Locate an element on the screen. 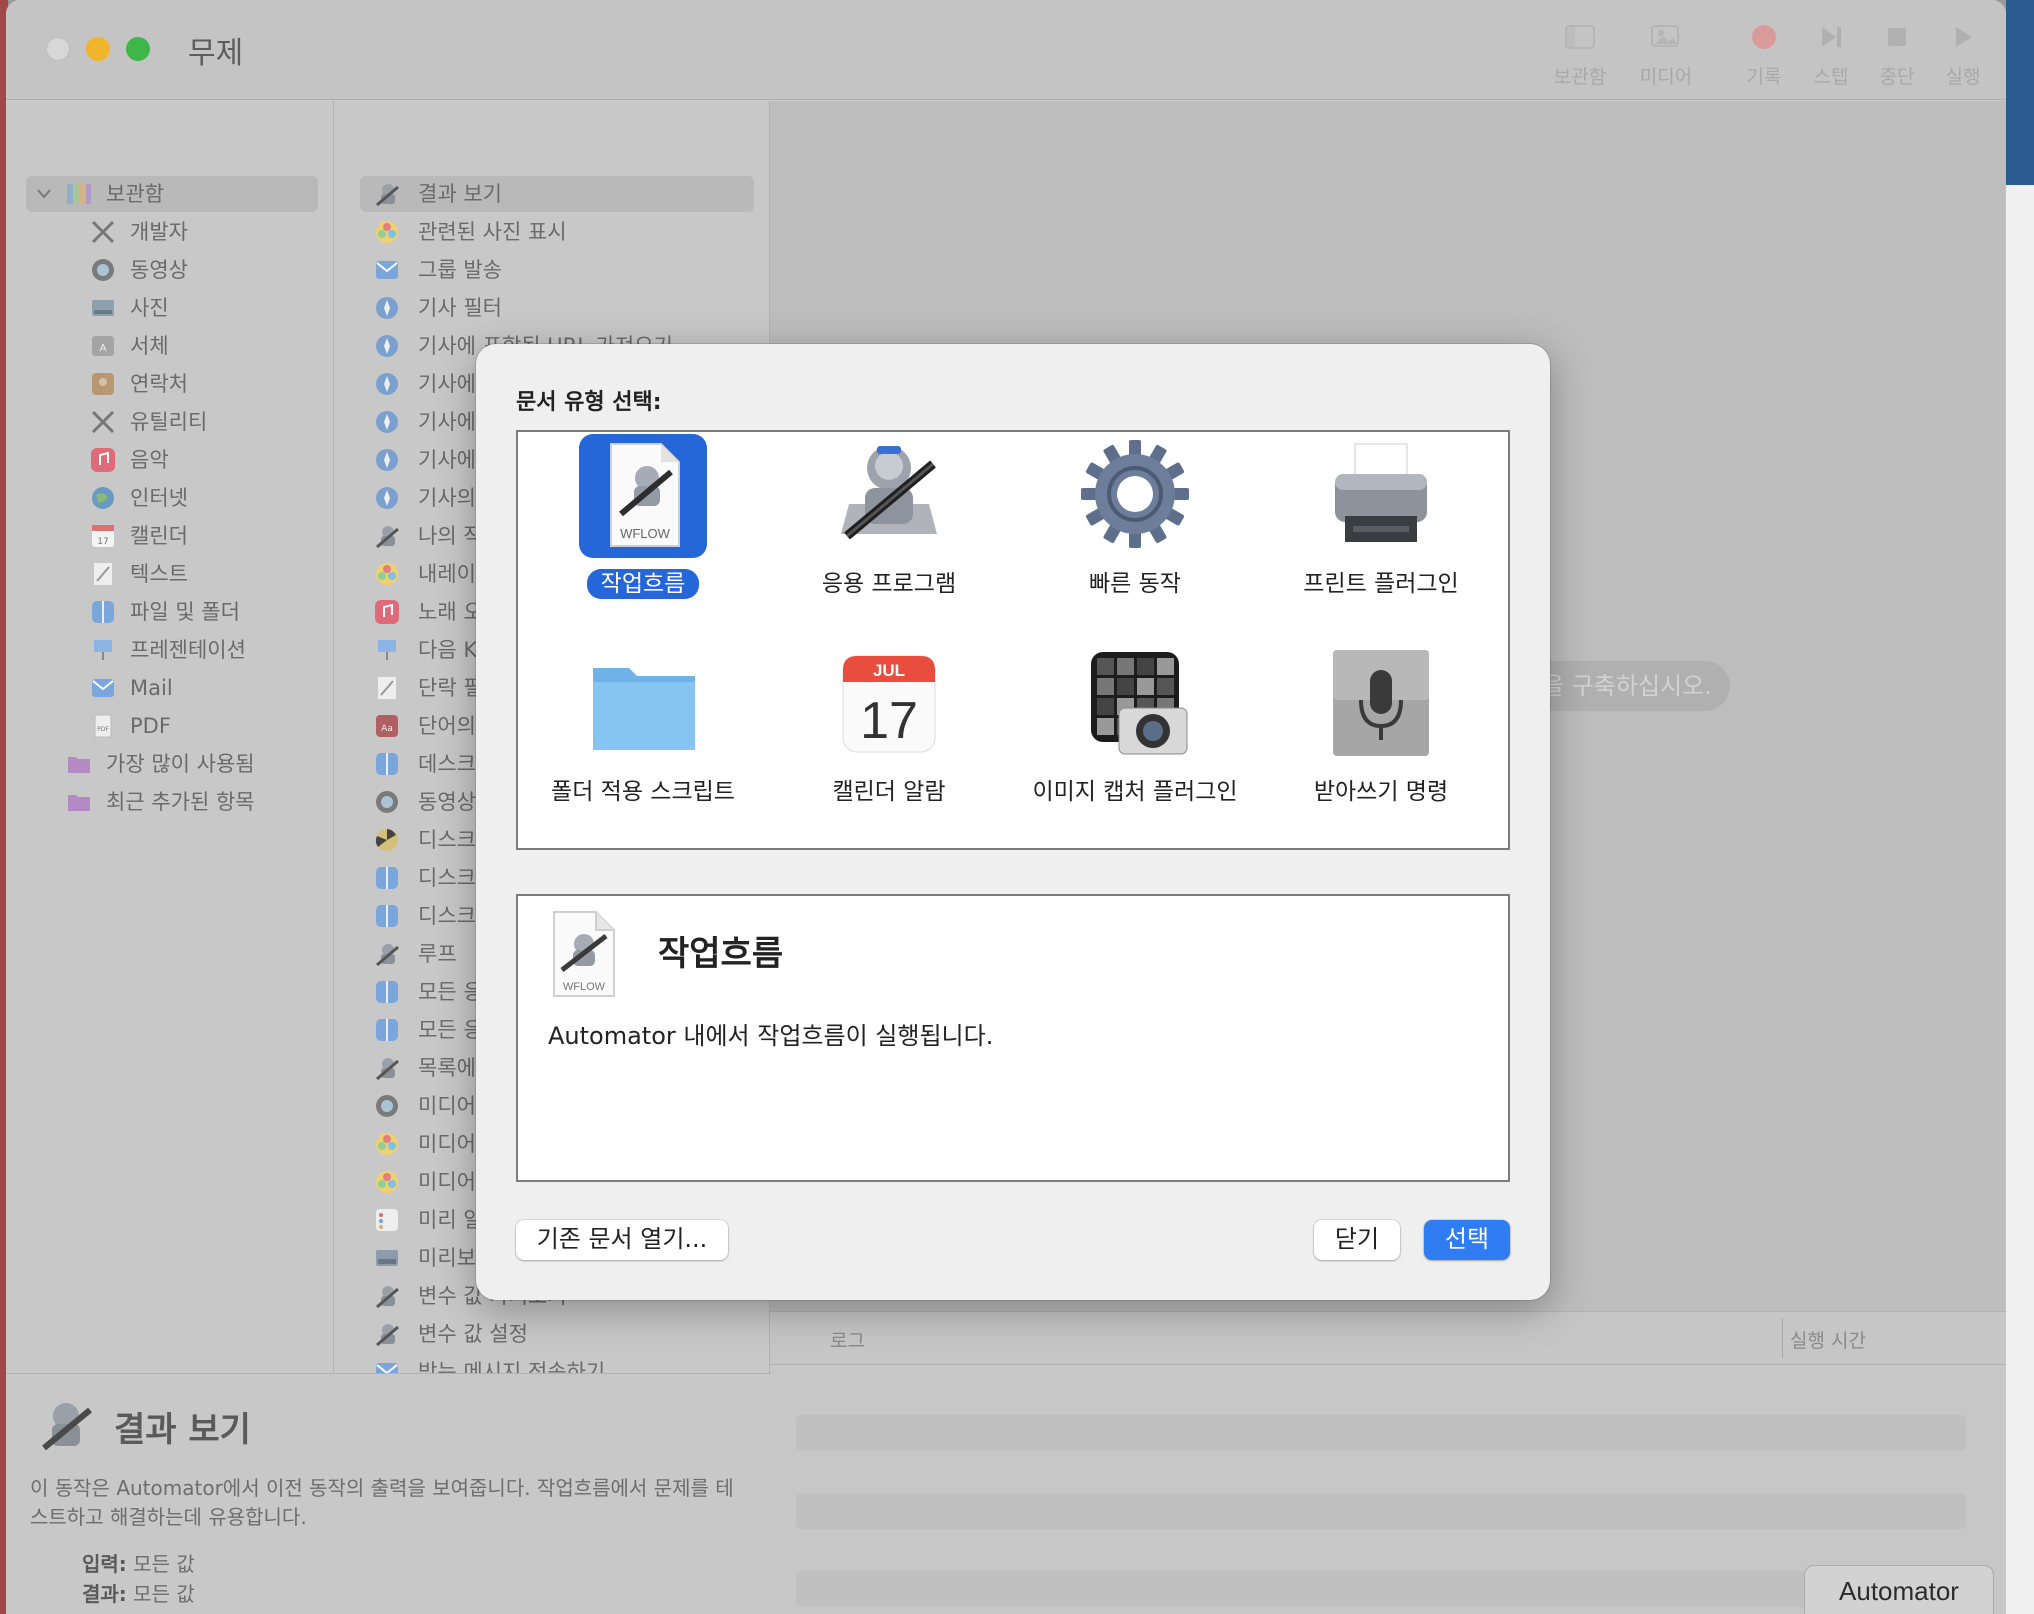 The image size is (2034, 1614). action-item-3: 기사 필터 is located at coordinates (557, 308).